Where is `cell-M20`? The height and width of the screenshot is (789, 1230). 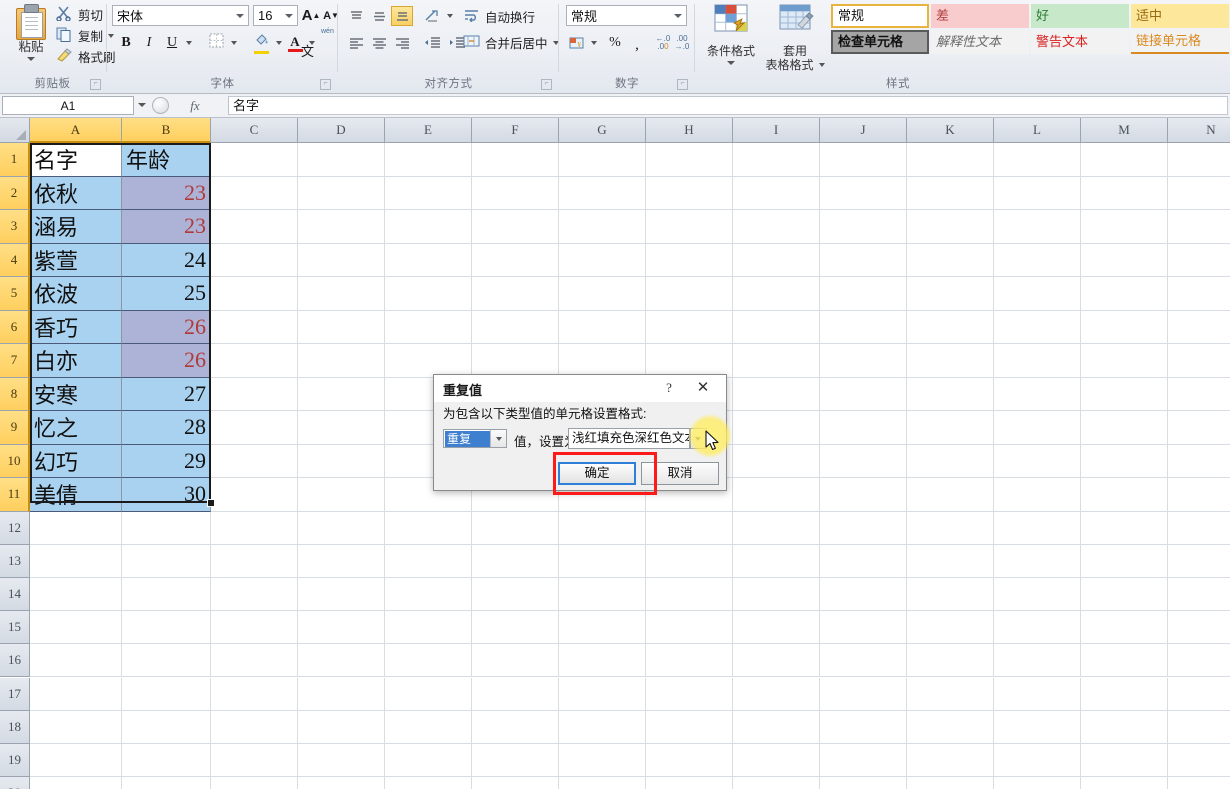 cell-M20 is located at coordinates (1124, 783).